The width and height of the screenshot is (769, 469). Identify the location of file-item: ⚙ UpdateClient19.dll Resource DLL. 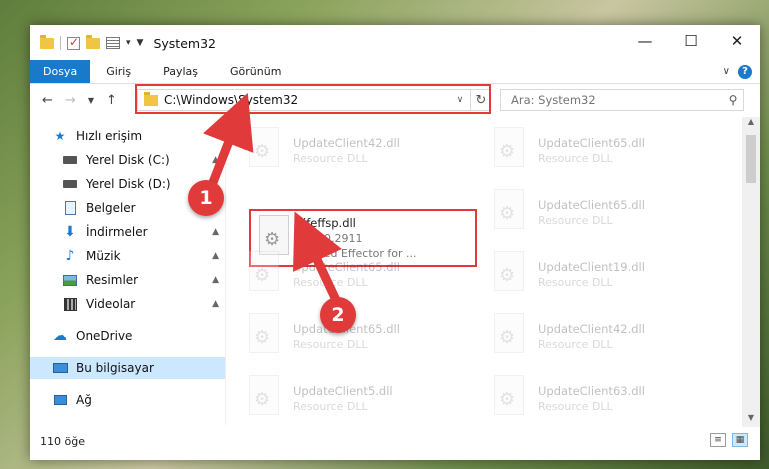
(600, 274).